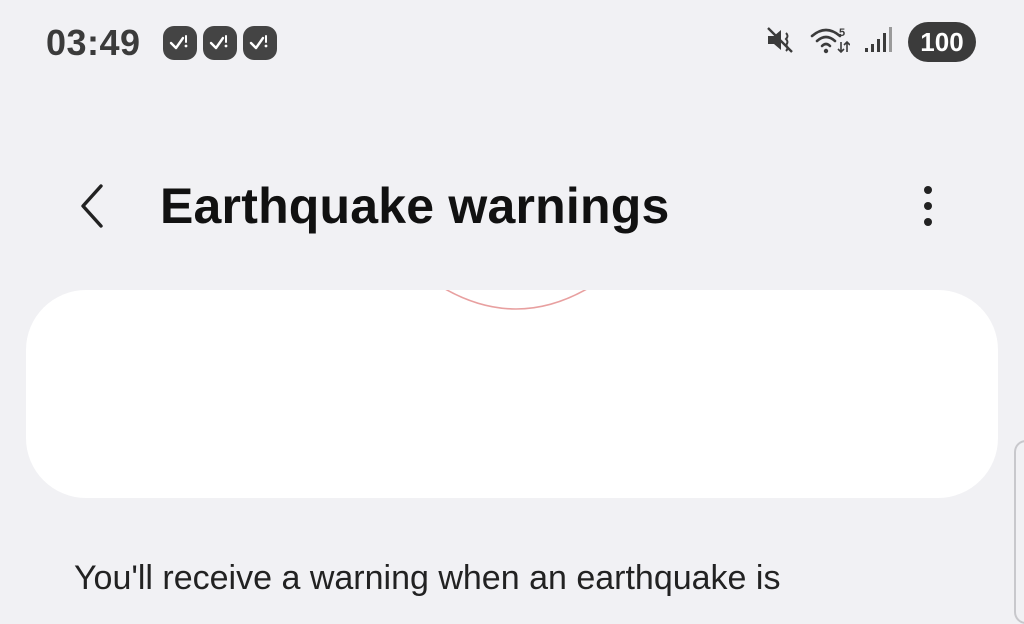 This screenshot has height=624, width=1024. I want to click on signal-bars-icon, so click(879, 42).